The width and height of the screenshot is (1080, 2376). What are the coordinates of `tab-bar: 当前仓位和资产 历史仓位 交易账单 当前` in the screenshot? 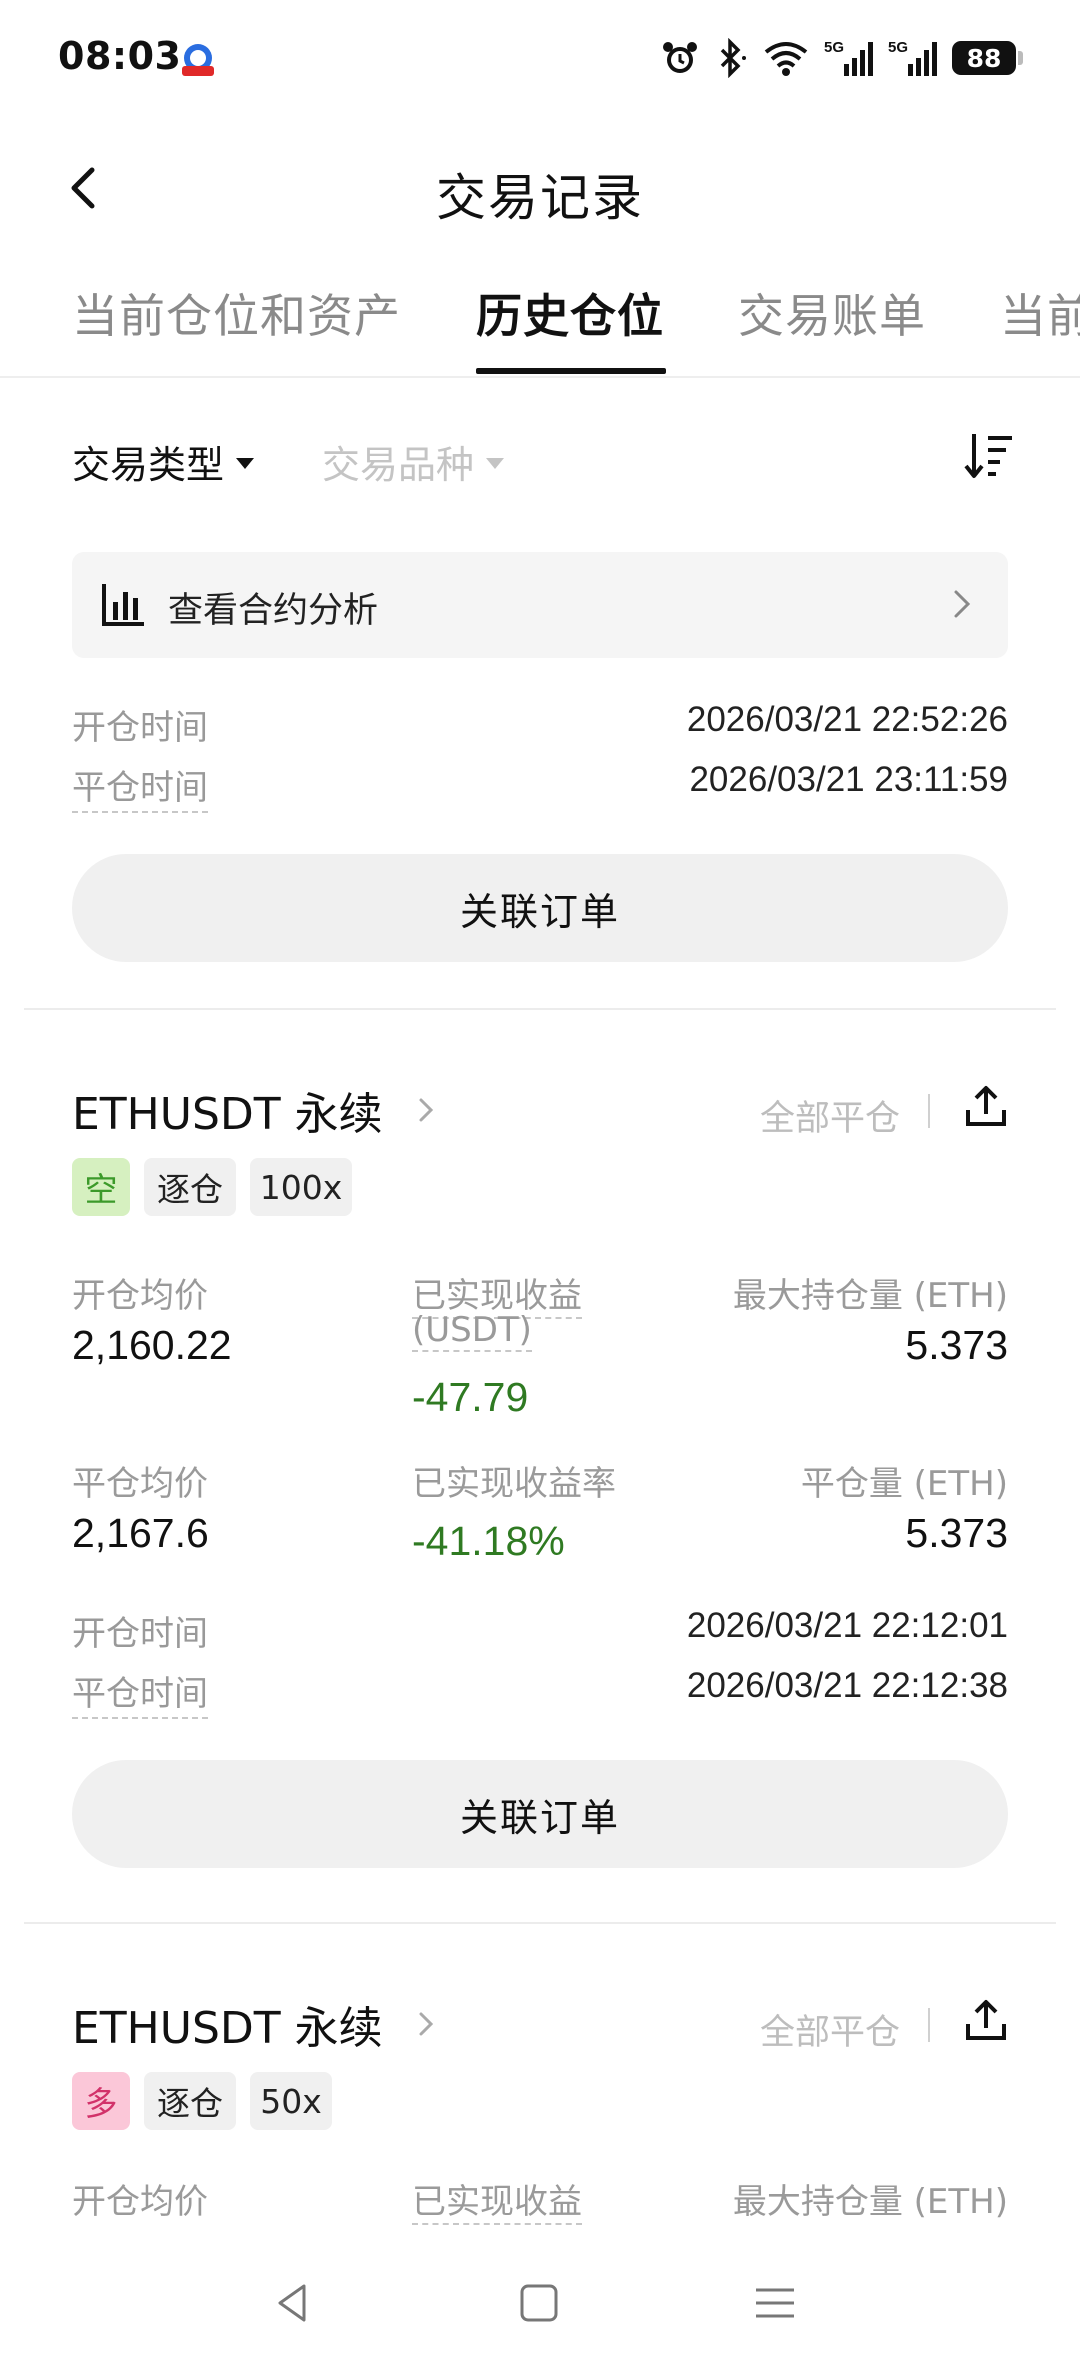 It's located at (540, 318).